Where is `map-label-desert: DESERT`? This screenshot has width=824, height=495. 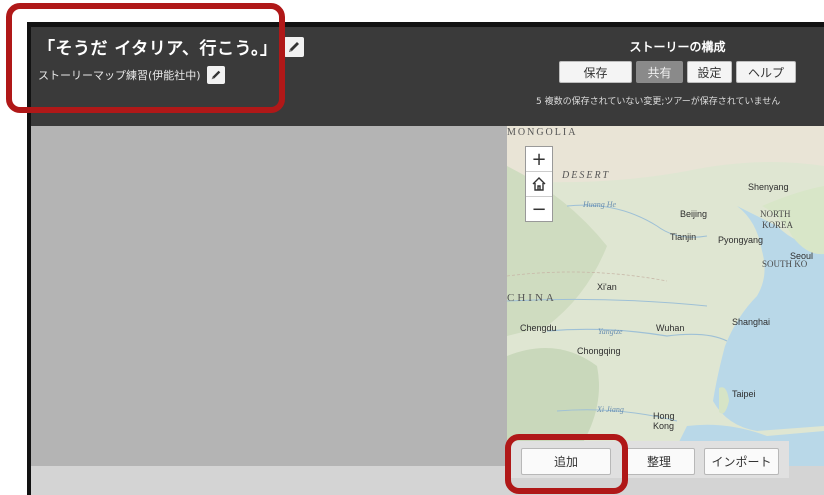
map-label-desert: DESERT is located at coordinates (586, 175).